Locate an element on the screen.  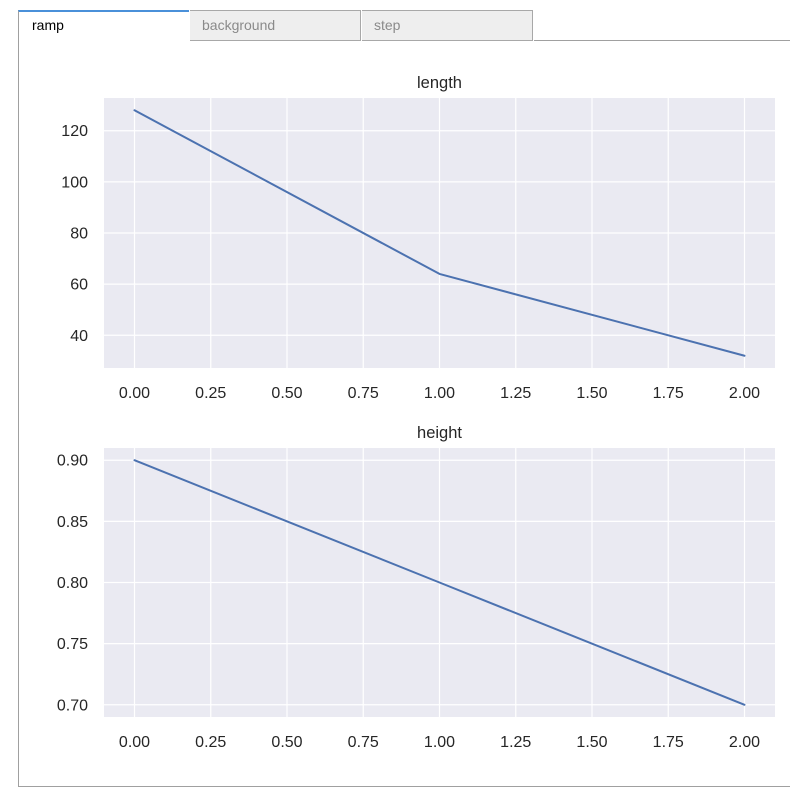
y-tick-label: 0.70 is located at coordinates (72, 705).